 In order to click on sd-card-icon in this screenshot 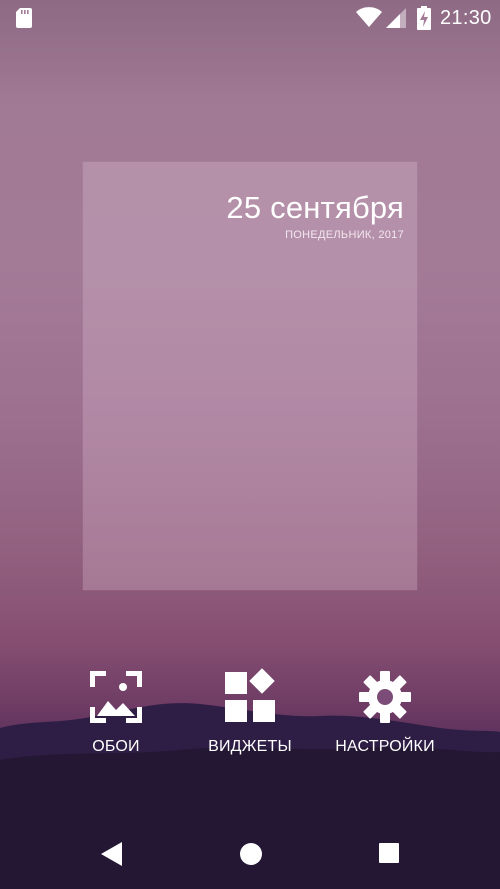, I will do `click(24, 18)`.